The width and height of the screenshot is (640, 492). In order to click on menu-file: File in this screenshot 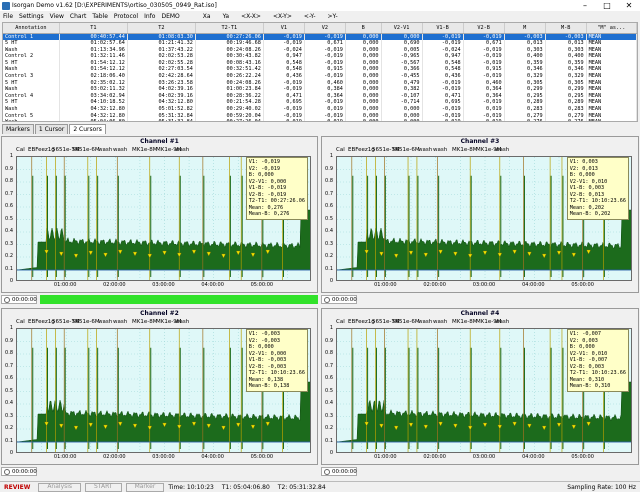, I will do `click(8, 16)`.